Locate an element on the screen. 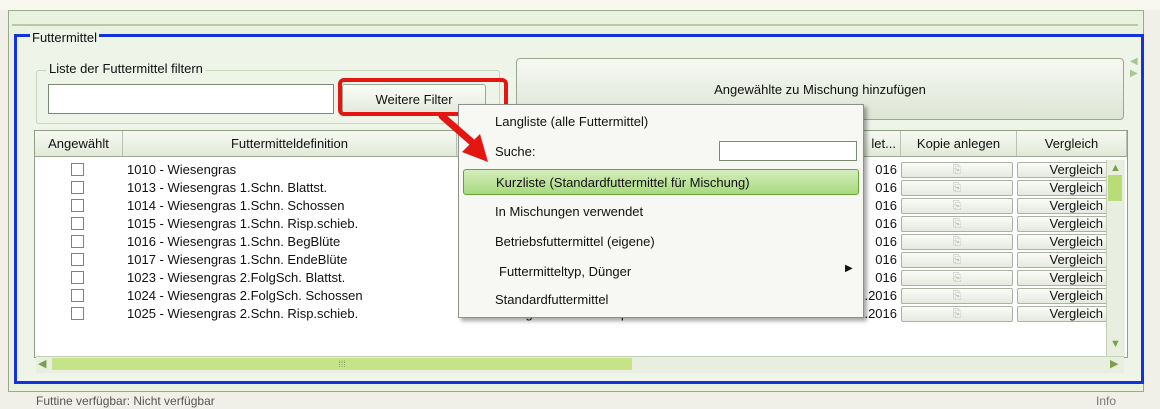  scroll-up-icon: ▲ is located at coordinates (1115, 168).